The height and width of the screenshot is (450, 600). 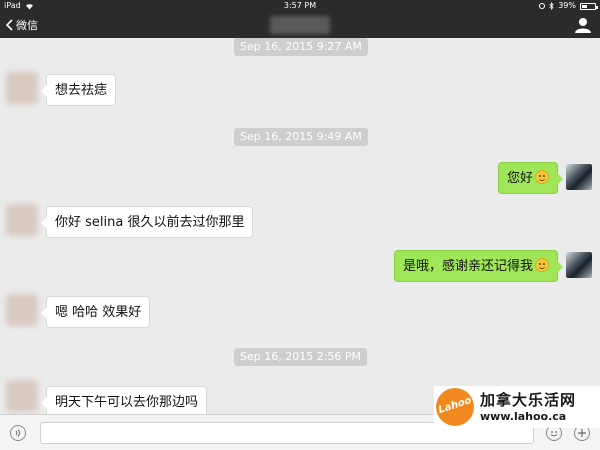 What do you see at coordinates (542, 6) in the screenshot?
I see `orientation-lock-icon` at bounding box center [542, 6].